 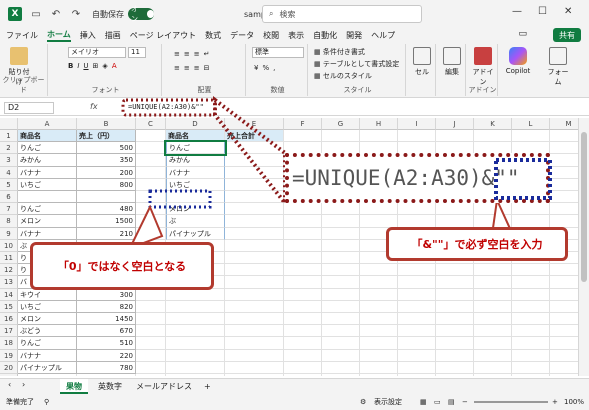 I want to click on row-header-18: 18, so click(x=9, y=343).